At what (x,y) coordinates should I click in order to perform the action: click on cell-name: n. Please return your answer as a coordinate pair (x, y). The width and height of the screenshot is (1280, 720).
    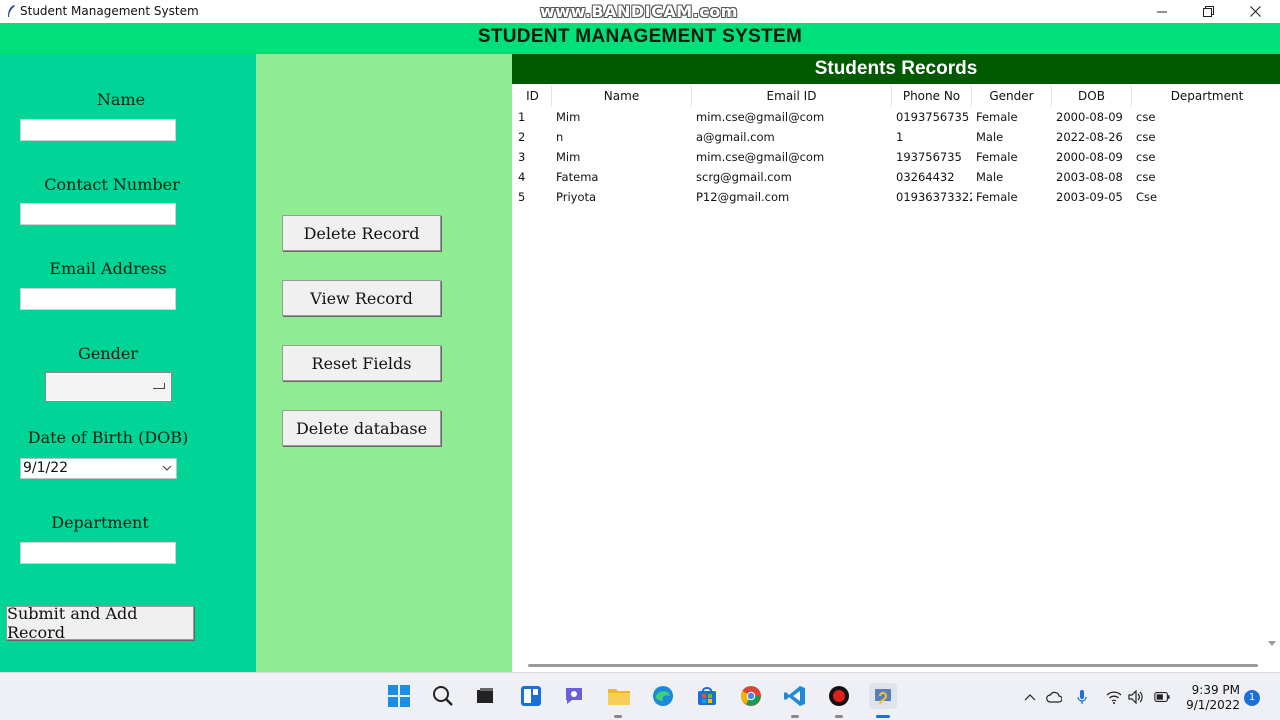
    Looking at the image, I should click on (560, 137).